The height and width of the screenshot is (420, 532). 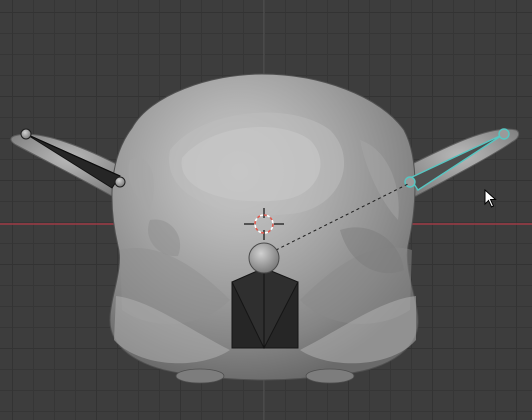 I want to click on bone-right-ear-tail-joint, so click(x=410, y=182).